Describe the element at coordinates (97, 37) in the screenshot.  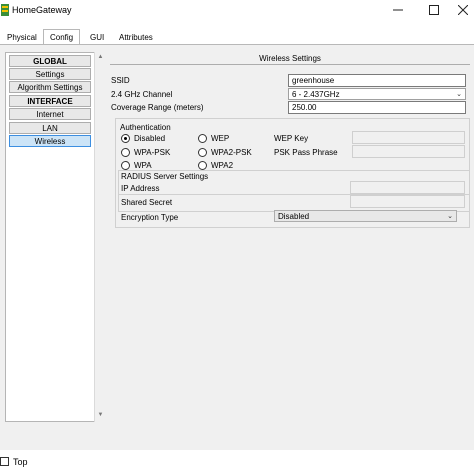
I see `tab-gui: GUI` at that location.